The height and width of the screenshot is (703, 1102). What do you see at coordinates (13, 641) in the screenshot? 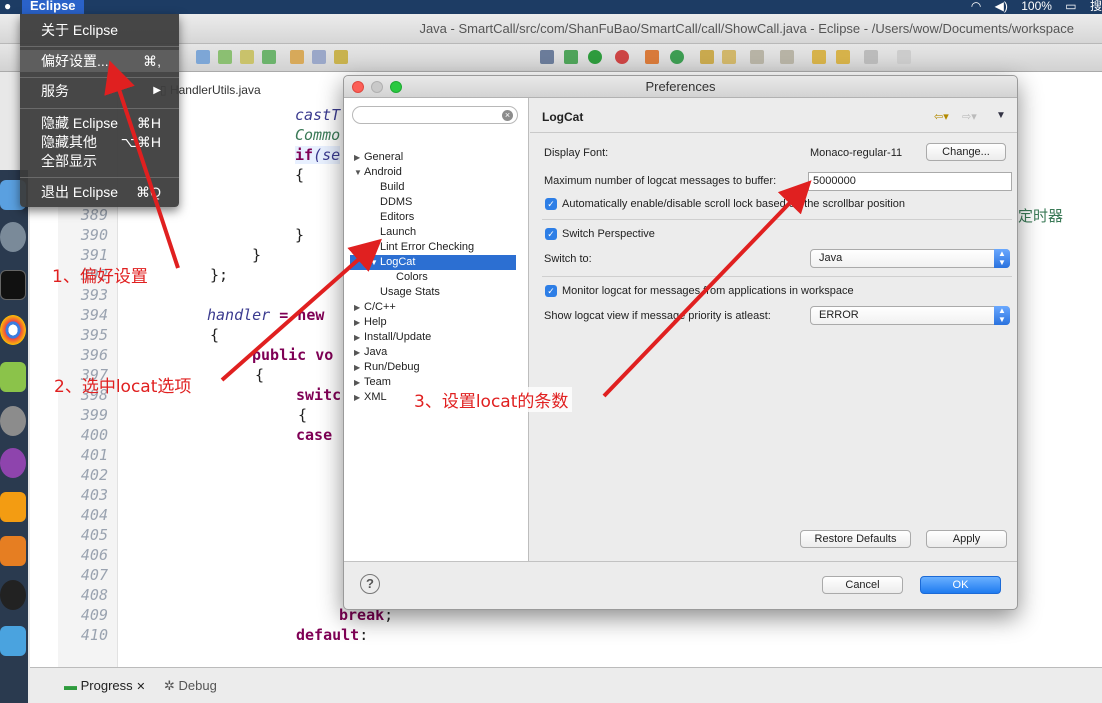
I see `app-store-icon` at bounding box center [13, 641].